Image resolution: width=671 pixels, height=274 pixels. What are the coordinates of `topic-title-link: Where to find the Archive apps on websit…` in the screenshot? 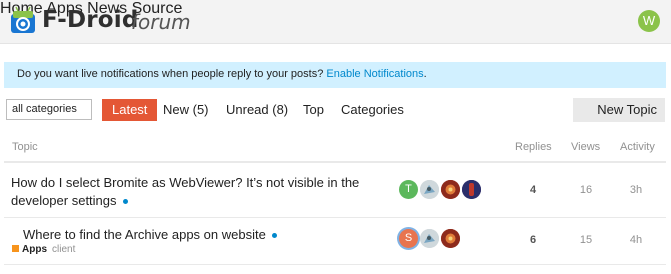 It's located at (203, 235).